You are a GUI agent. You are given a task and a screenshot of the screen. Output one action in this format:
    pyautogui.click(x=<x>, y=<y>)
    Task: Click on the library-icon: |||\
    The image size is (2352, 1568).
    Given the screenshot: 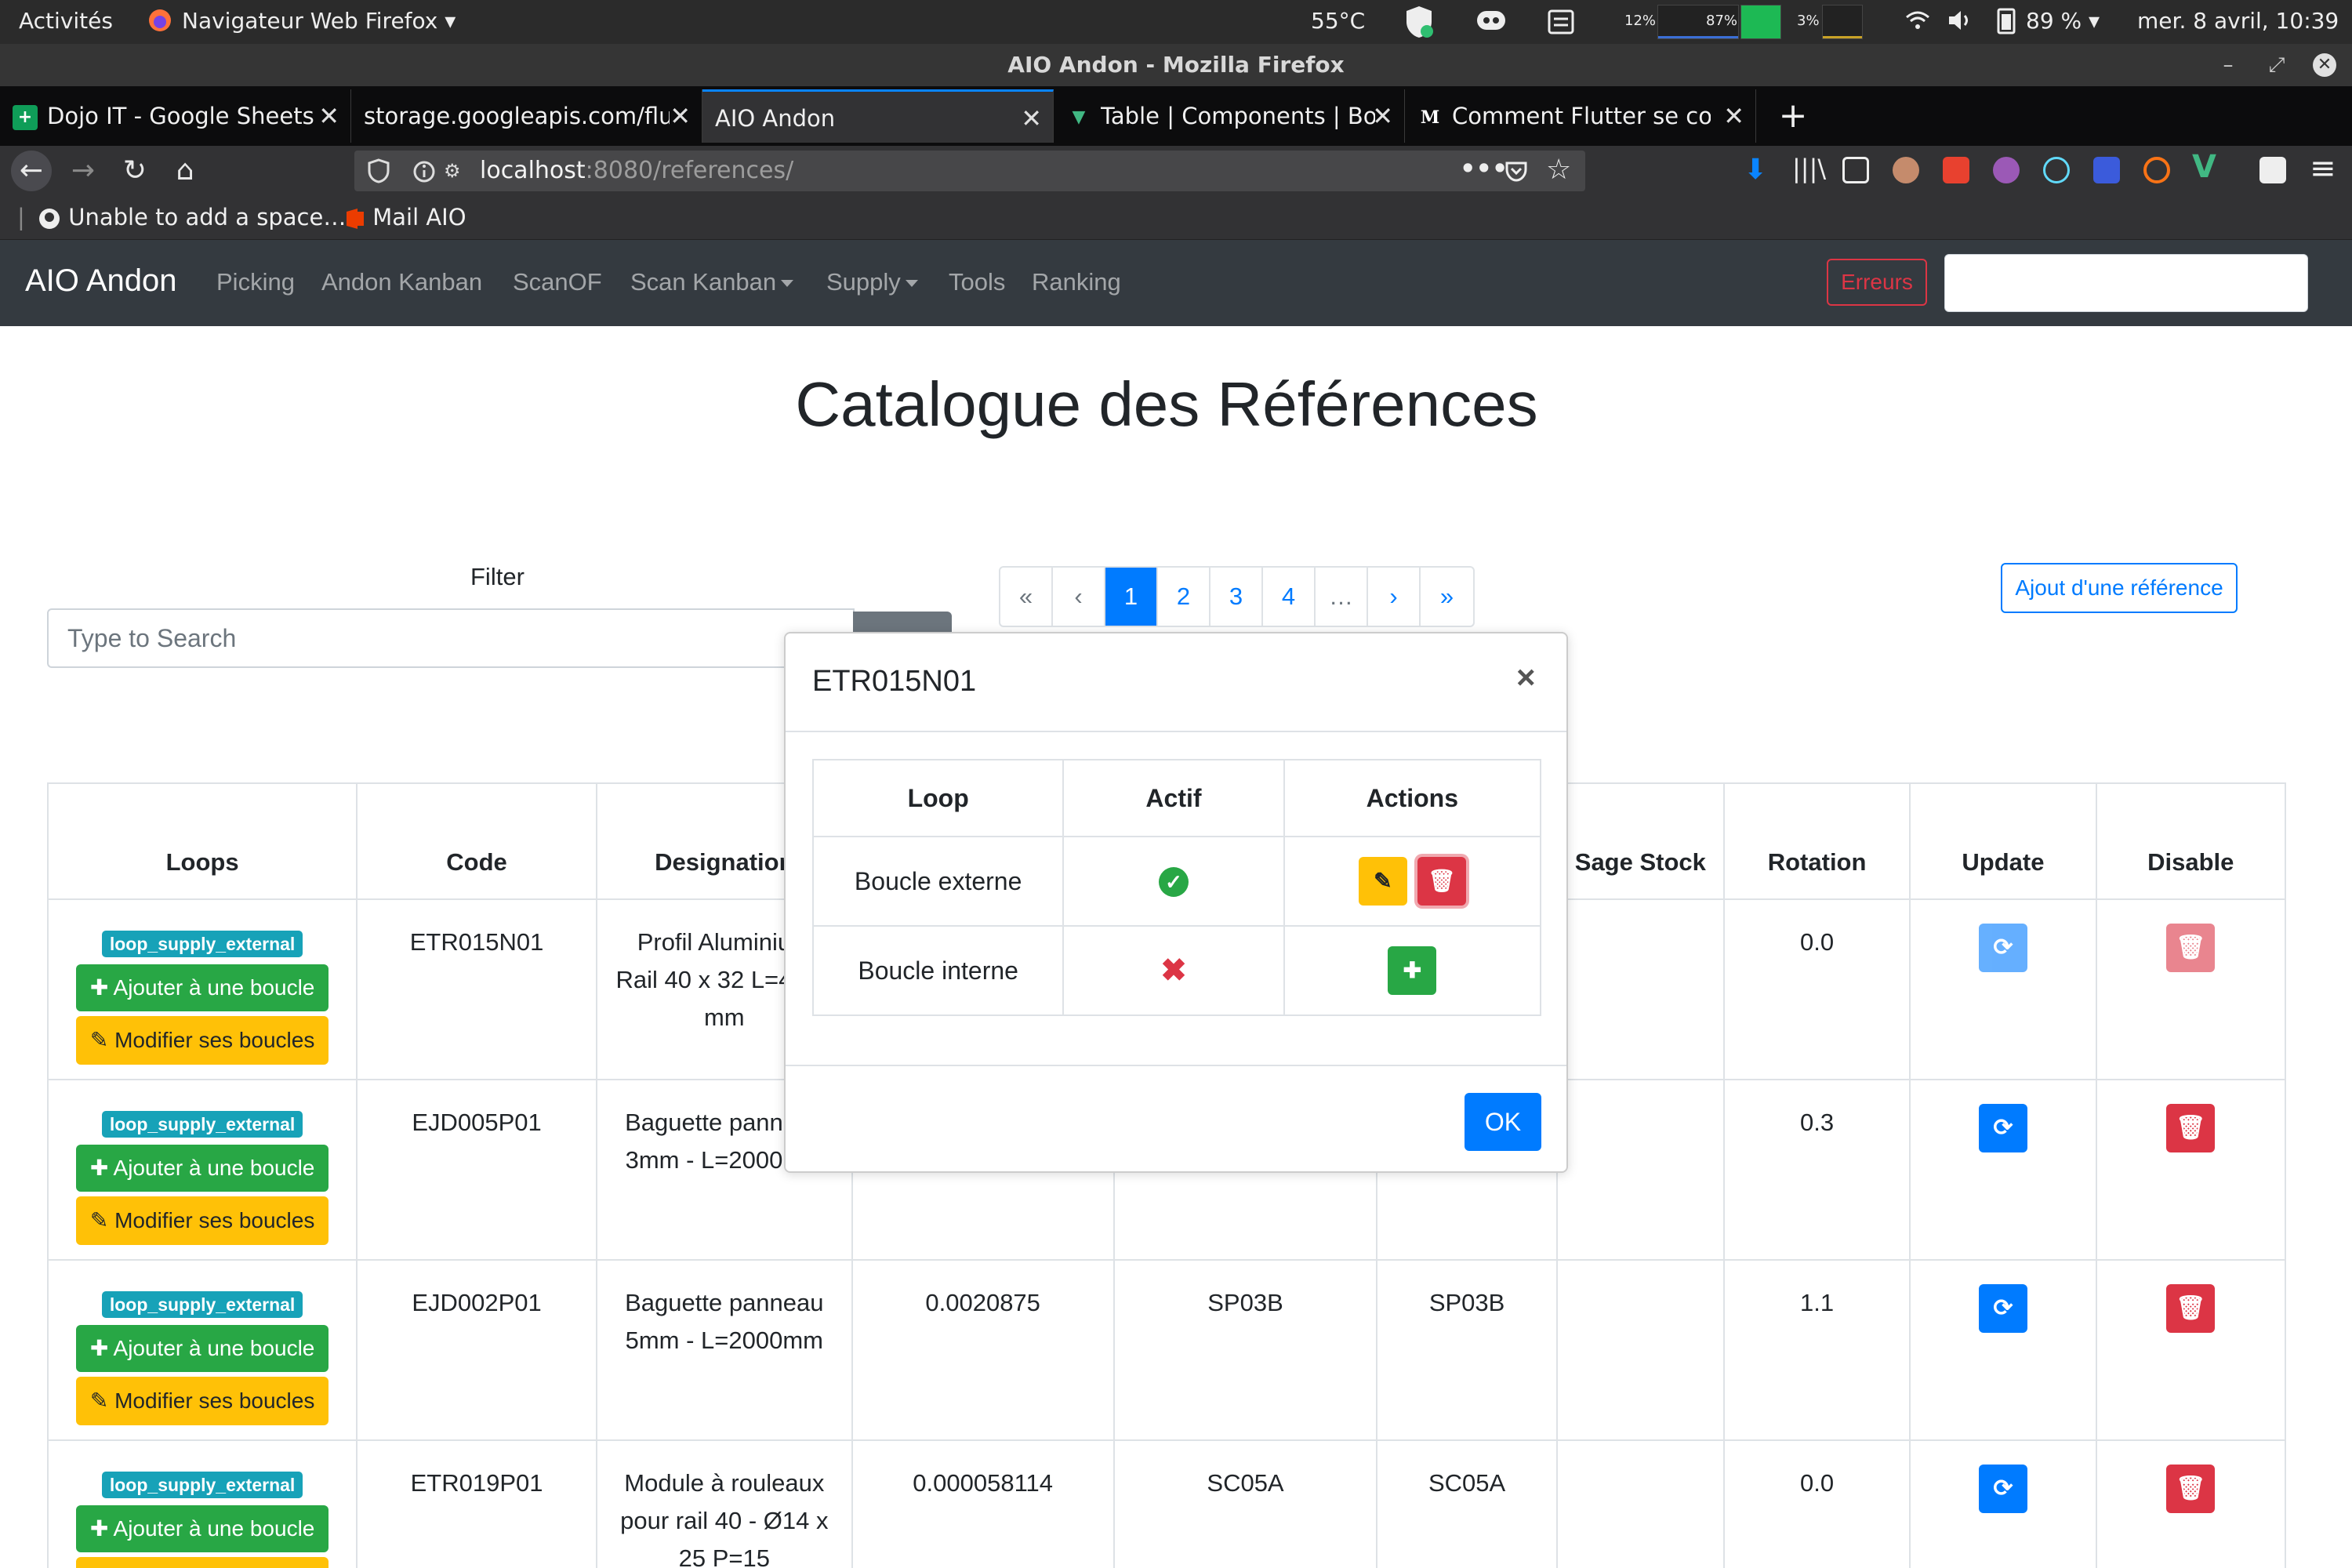 What is the action you would take?
    pyautogui.click(x=1809, y=168)
    